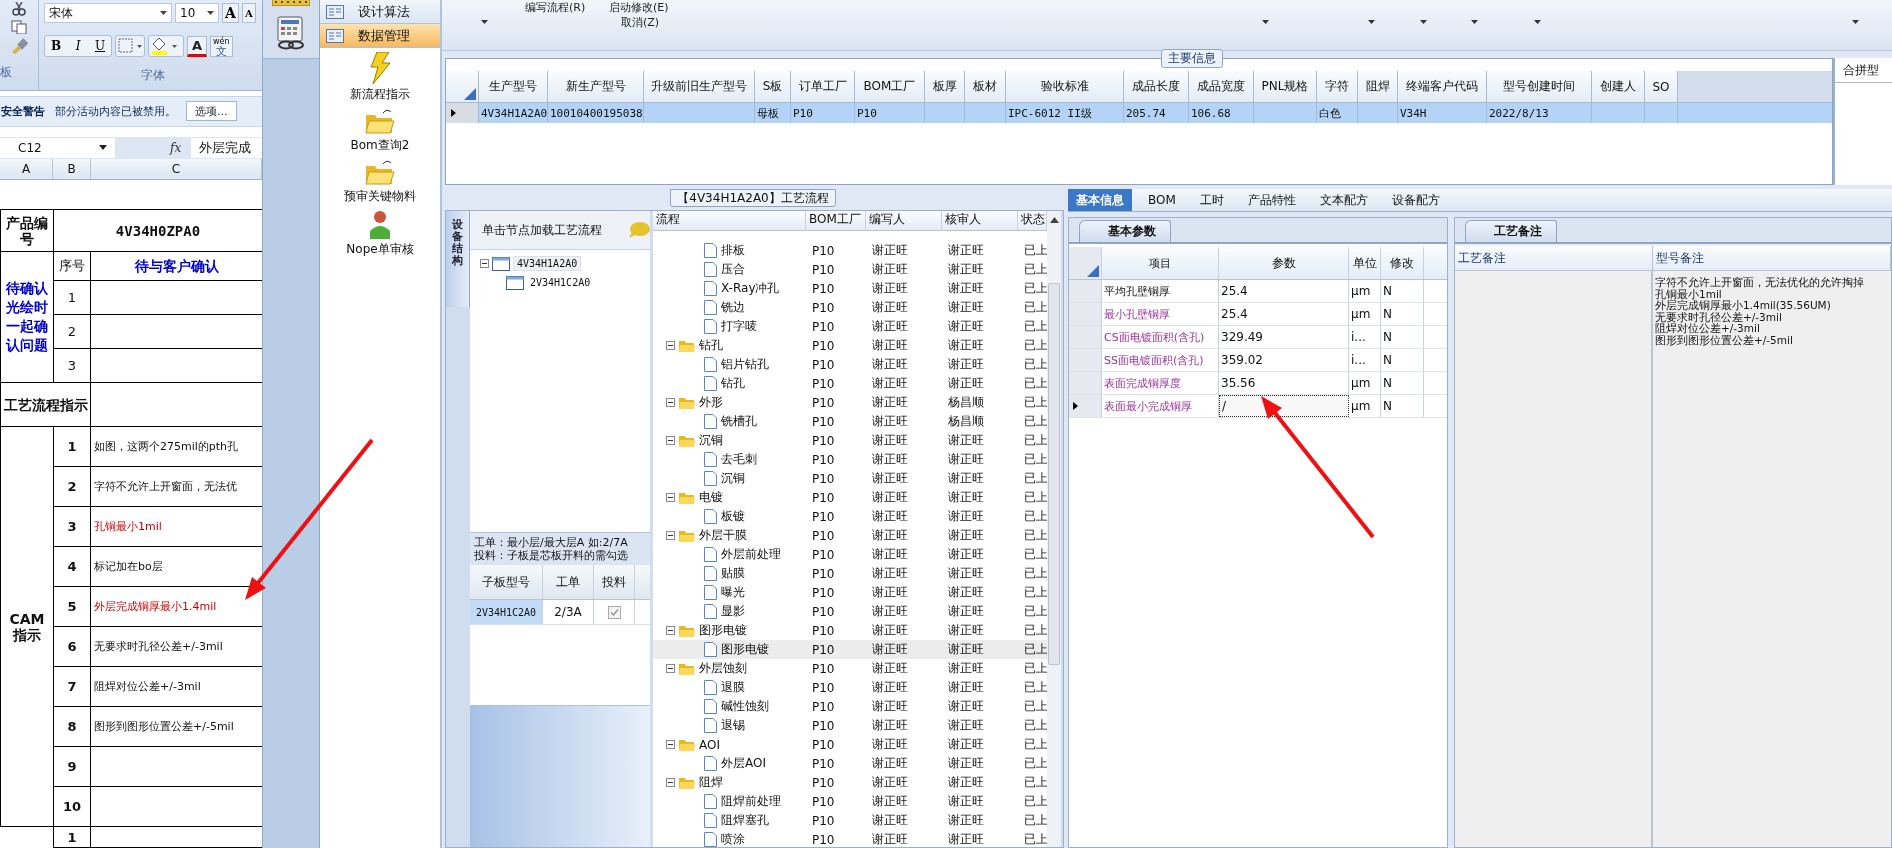 Image resolution: width=1892 pixels, height=848 pixels. What do you see at coordinates (823, 86) in the screenshot?
I see `column-header: 订单工厂` at bounding box center [823, 86].